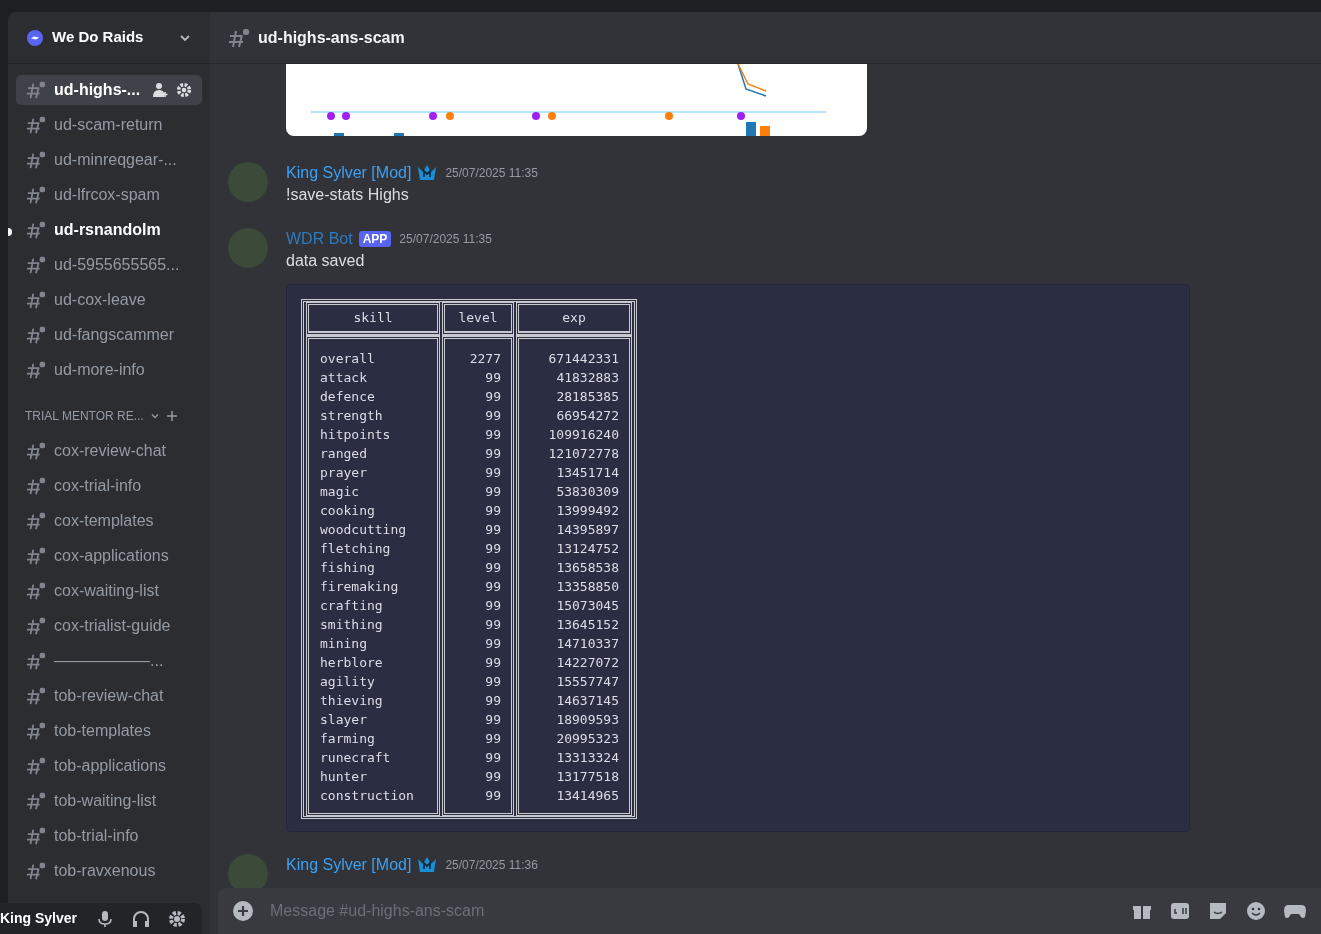 This screenshot has width=1321, height=934. What do you see at coordinates (109, 556) in the screenshot?
I see `channel-item: cox-applications` at bounding box center [109, 556].